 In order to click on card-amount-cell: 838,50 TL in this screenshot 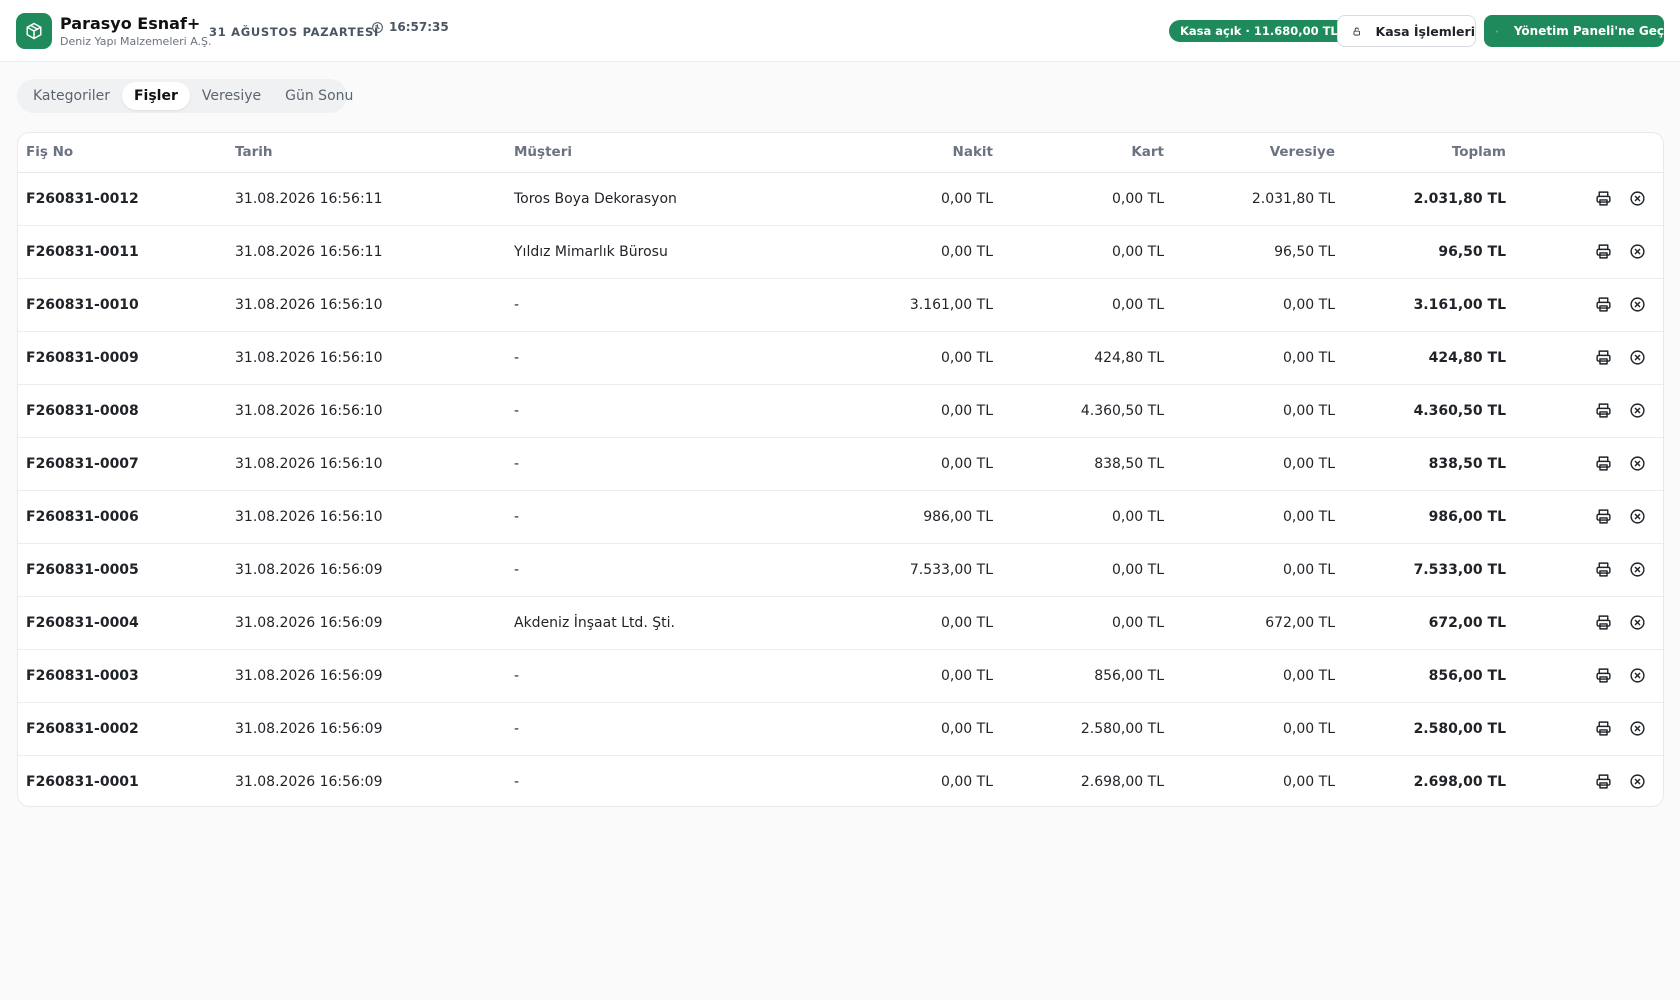, I will do `click(1078, 464)`.